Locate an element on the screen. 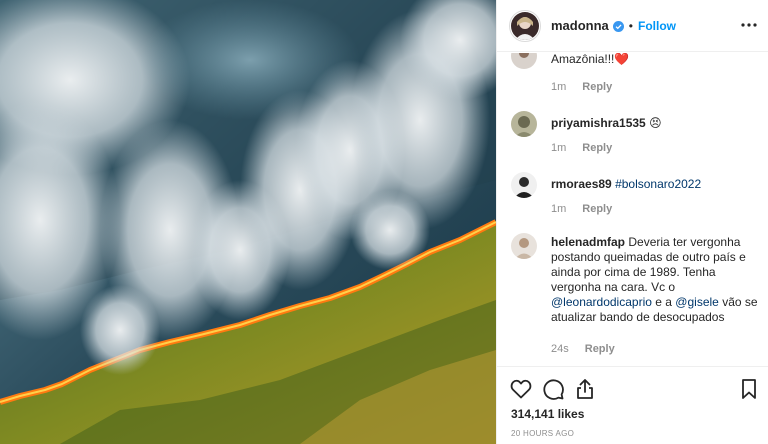  follow-button: Follow is located at coordinates (657, 26).